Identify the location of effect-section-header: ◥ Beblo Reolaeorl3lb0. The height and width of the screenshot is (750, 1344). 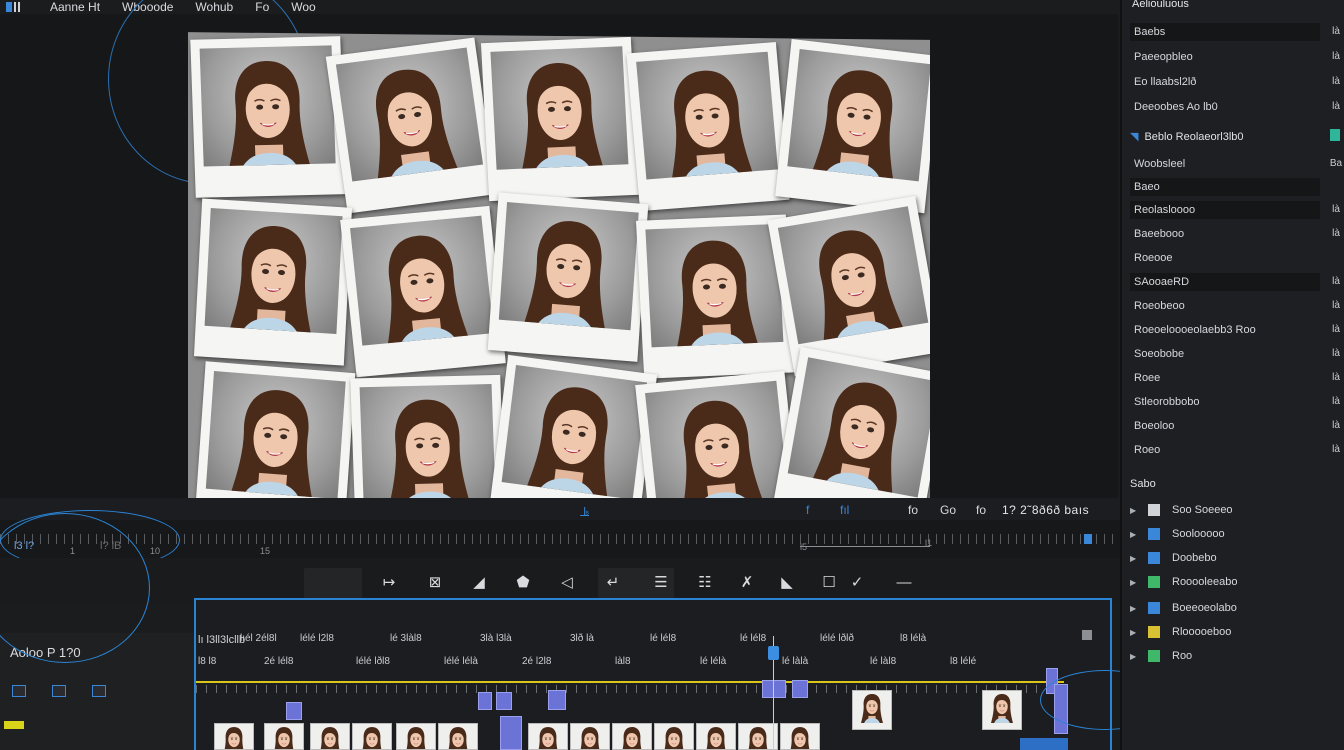
(1187, 136).